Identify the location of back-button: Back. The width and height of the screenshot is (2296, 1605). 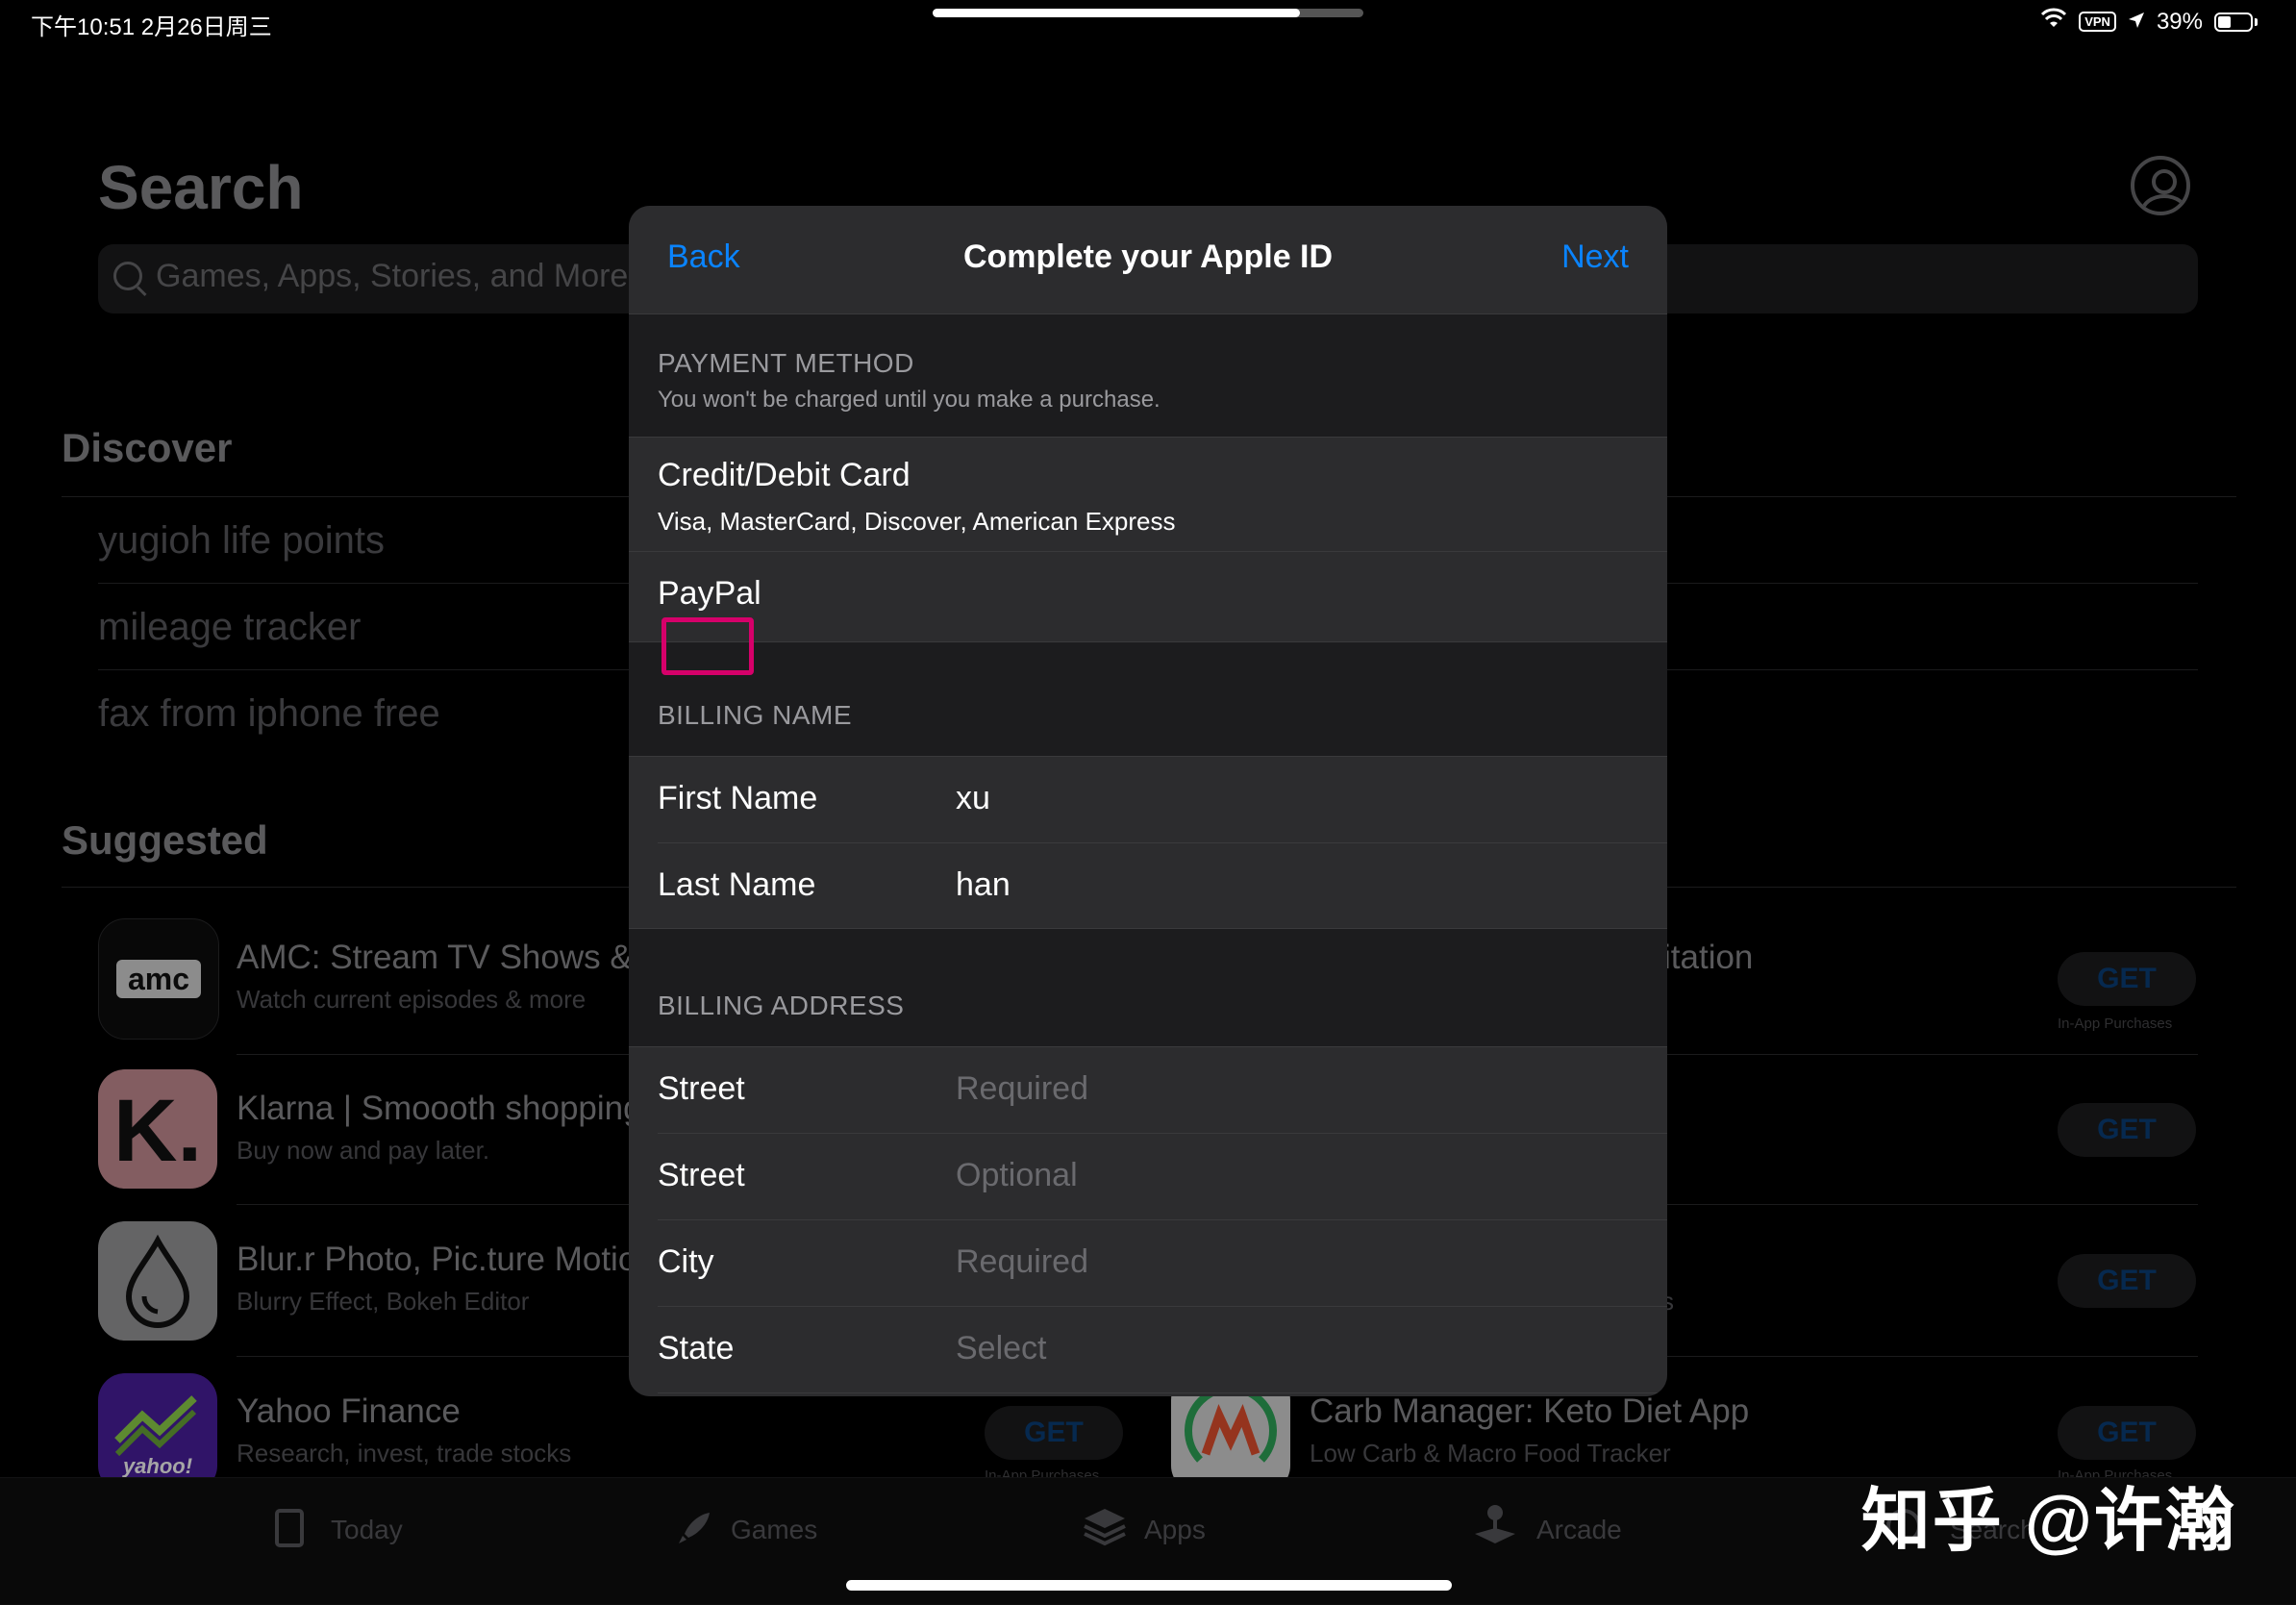
(703, 257).